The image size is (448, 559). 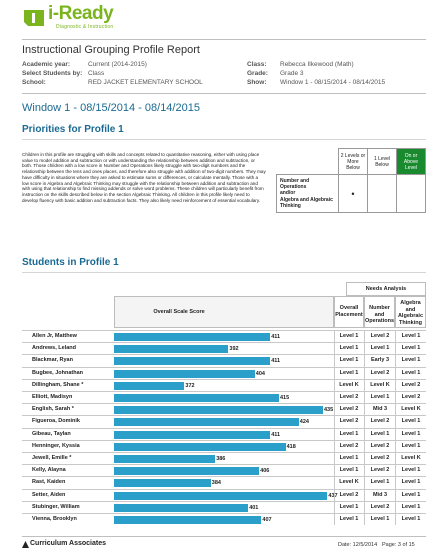 What do you see at coordinates (58, 372) in the screenshot?
I see `student-name: Bugbee, Johnathan` at bounding box center [58, 372].